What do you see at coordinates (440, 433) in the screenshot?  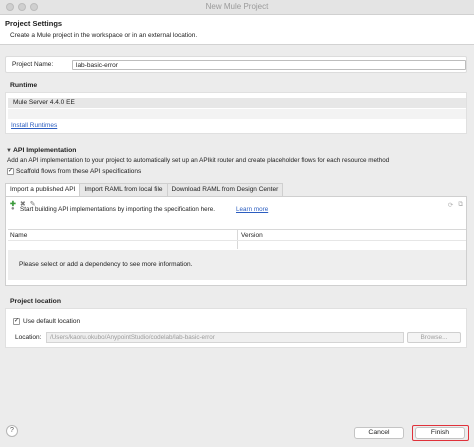 I see `finish-button: Finish` at bounding box center [440, 433].